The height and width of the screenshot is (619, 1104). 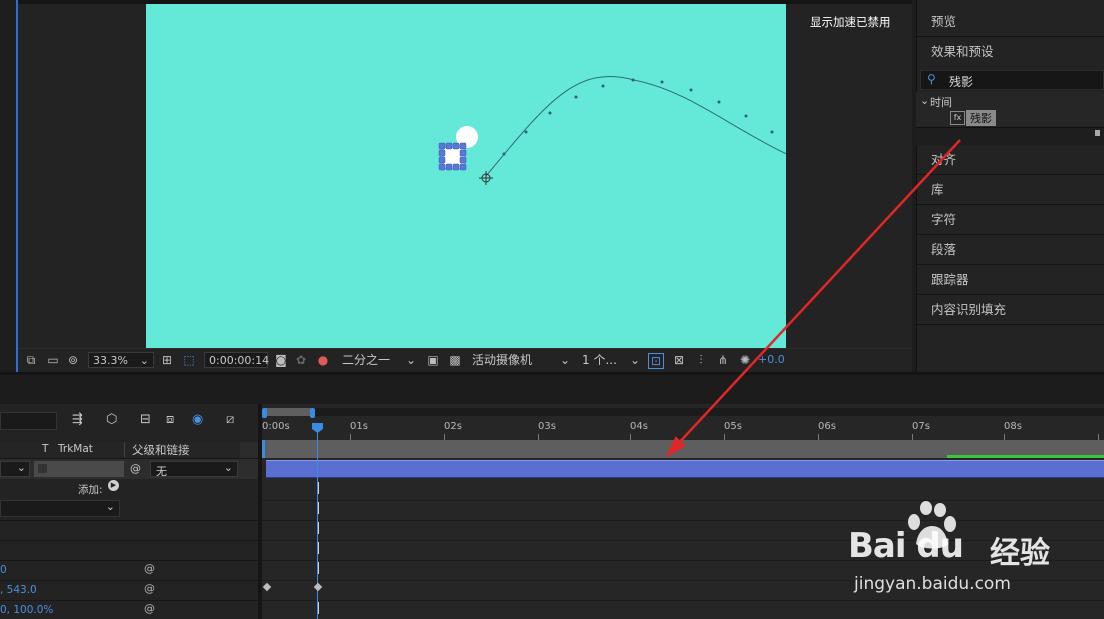 What do you see at coordinates (932, 584) in the screenshot?
I see `watermark-url: jingyan.baidu.com` at bounding box center [932, 584].